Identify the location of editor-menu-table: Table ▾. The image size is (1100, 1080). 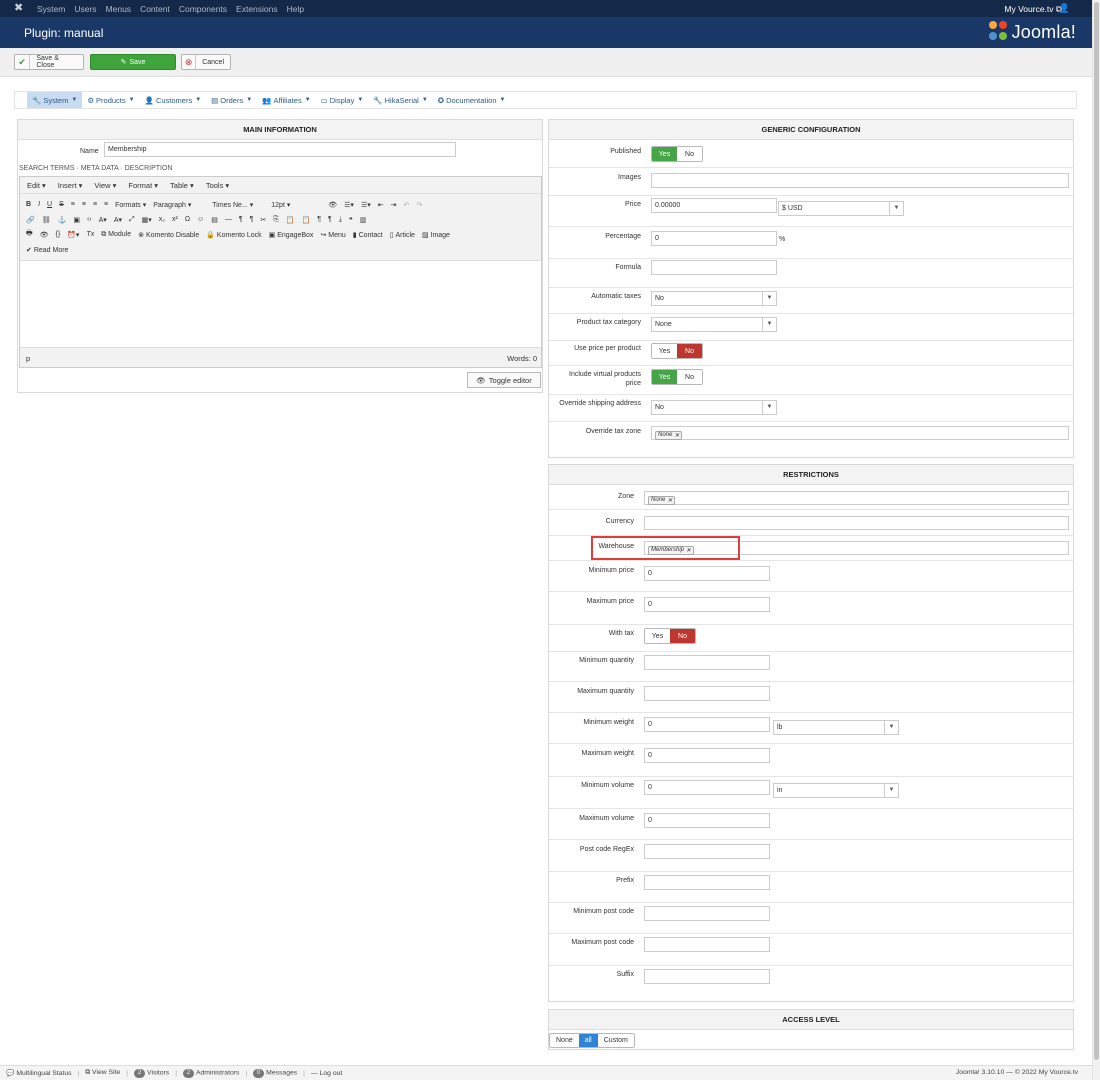
(182, 185).